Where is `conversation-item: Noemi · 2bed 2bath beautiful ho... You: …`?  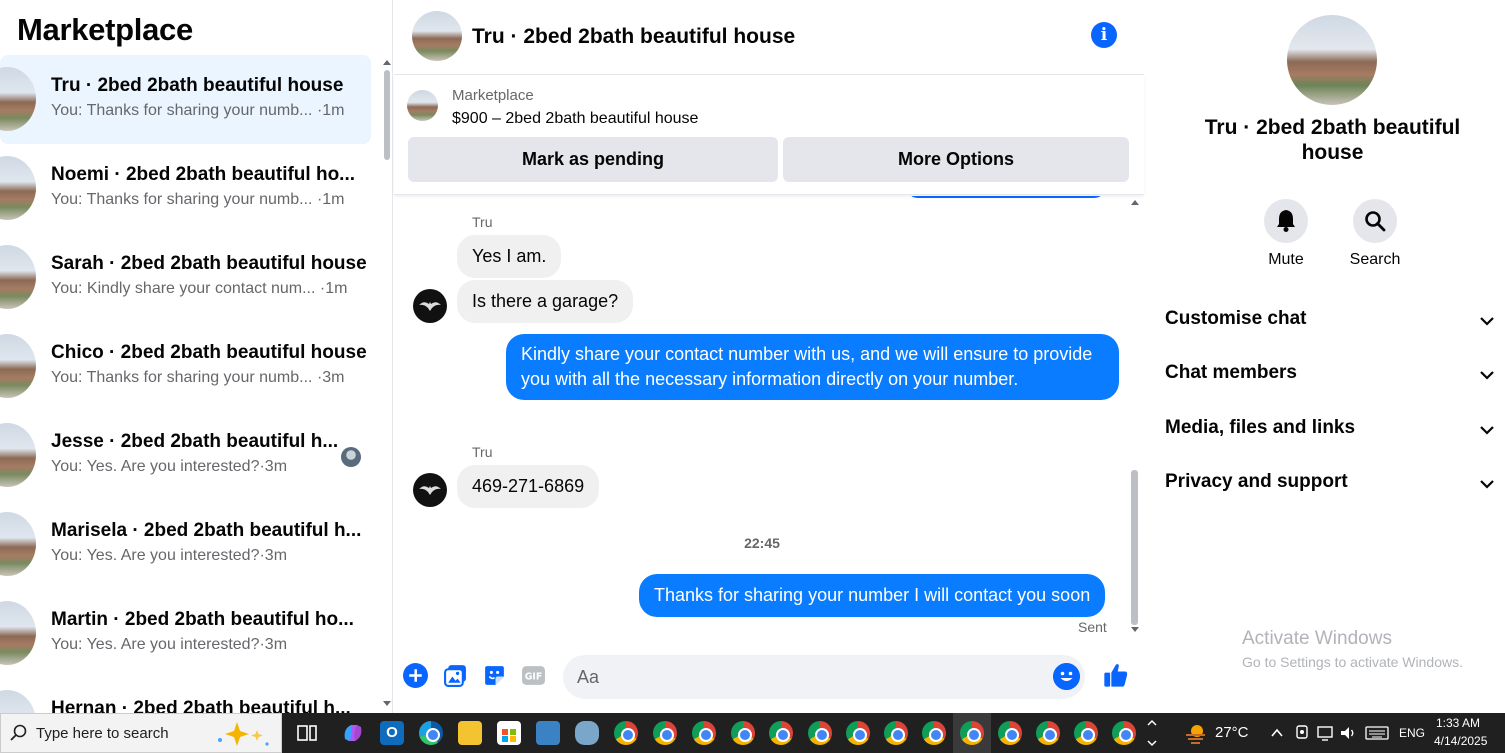 conversation-item: Noemi · 2bed 2bath beautiful ho... You: … is located at coordinates (185, 188).